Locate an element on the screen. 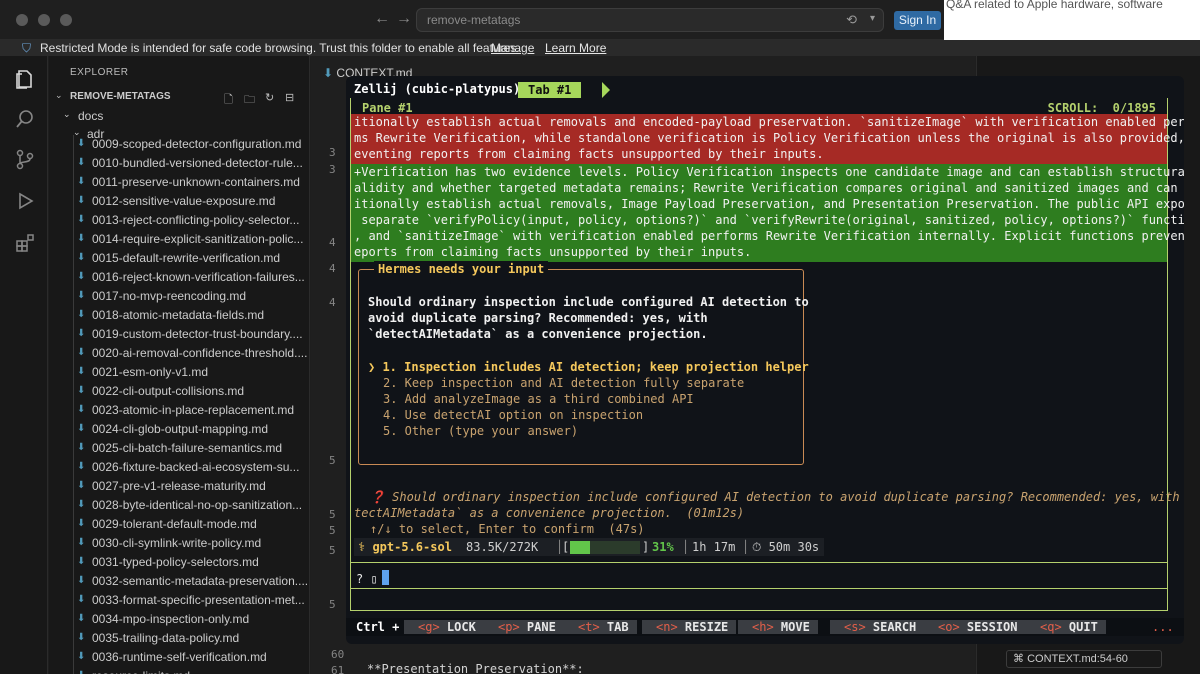 The image size is (1200, 674). file-item: ⬇ 0015-default-rewrite-verification.md is located at coordinates (179, 258).